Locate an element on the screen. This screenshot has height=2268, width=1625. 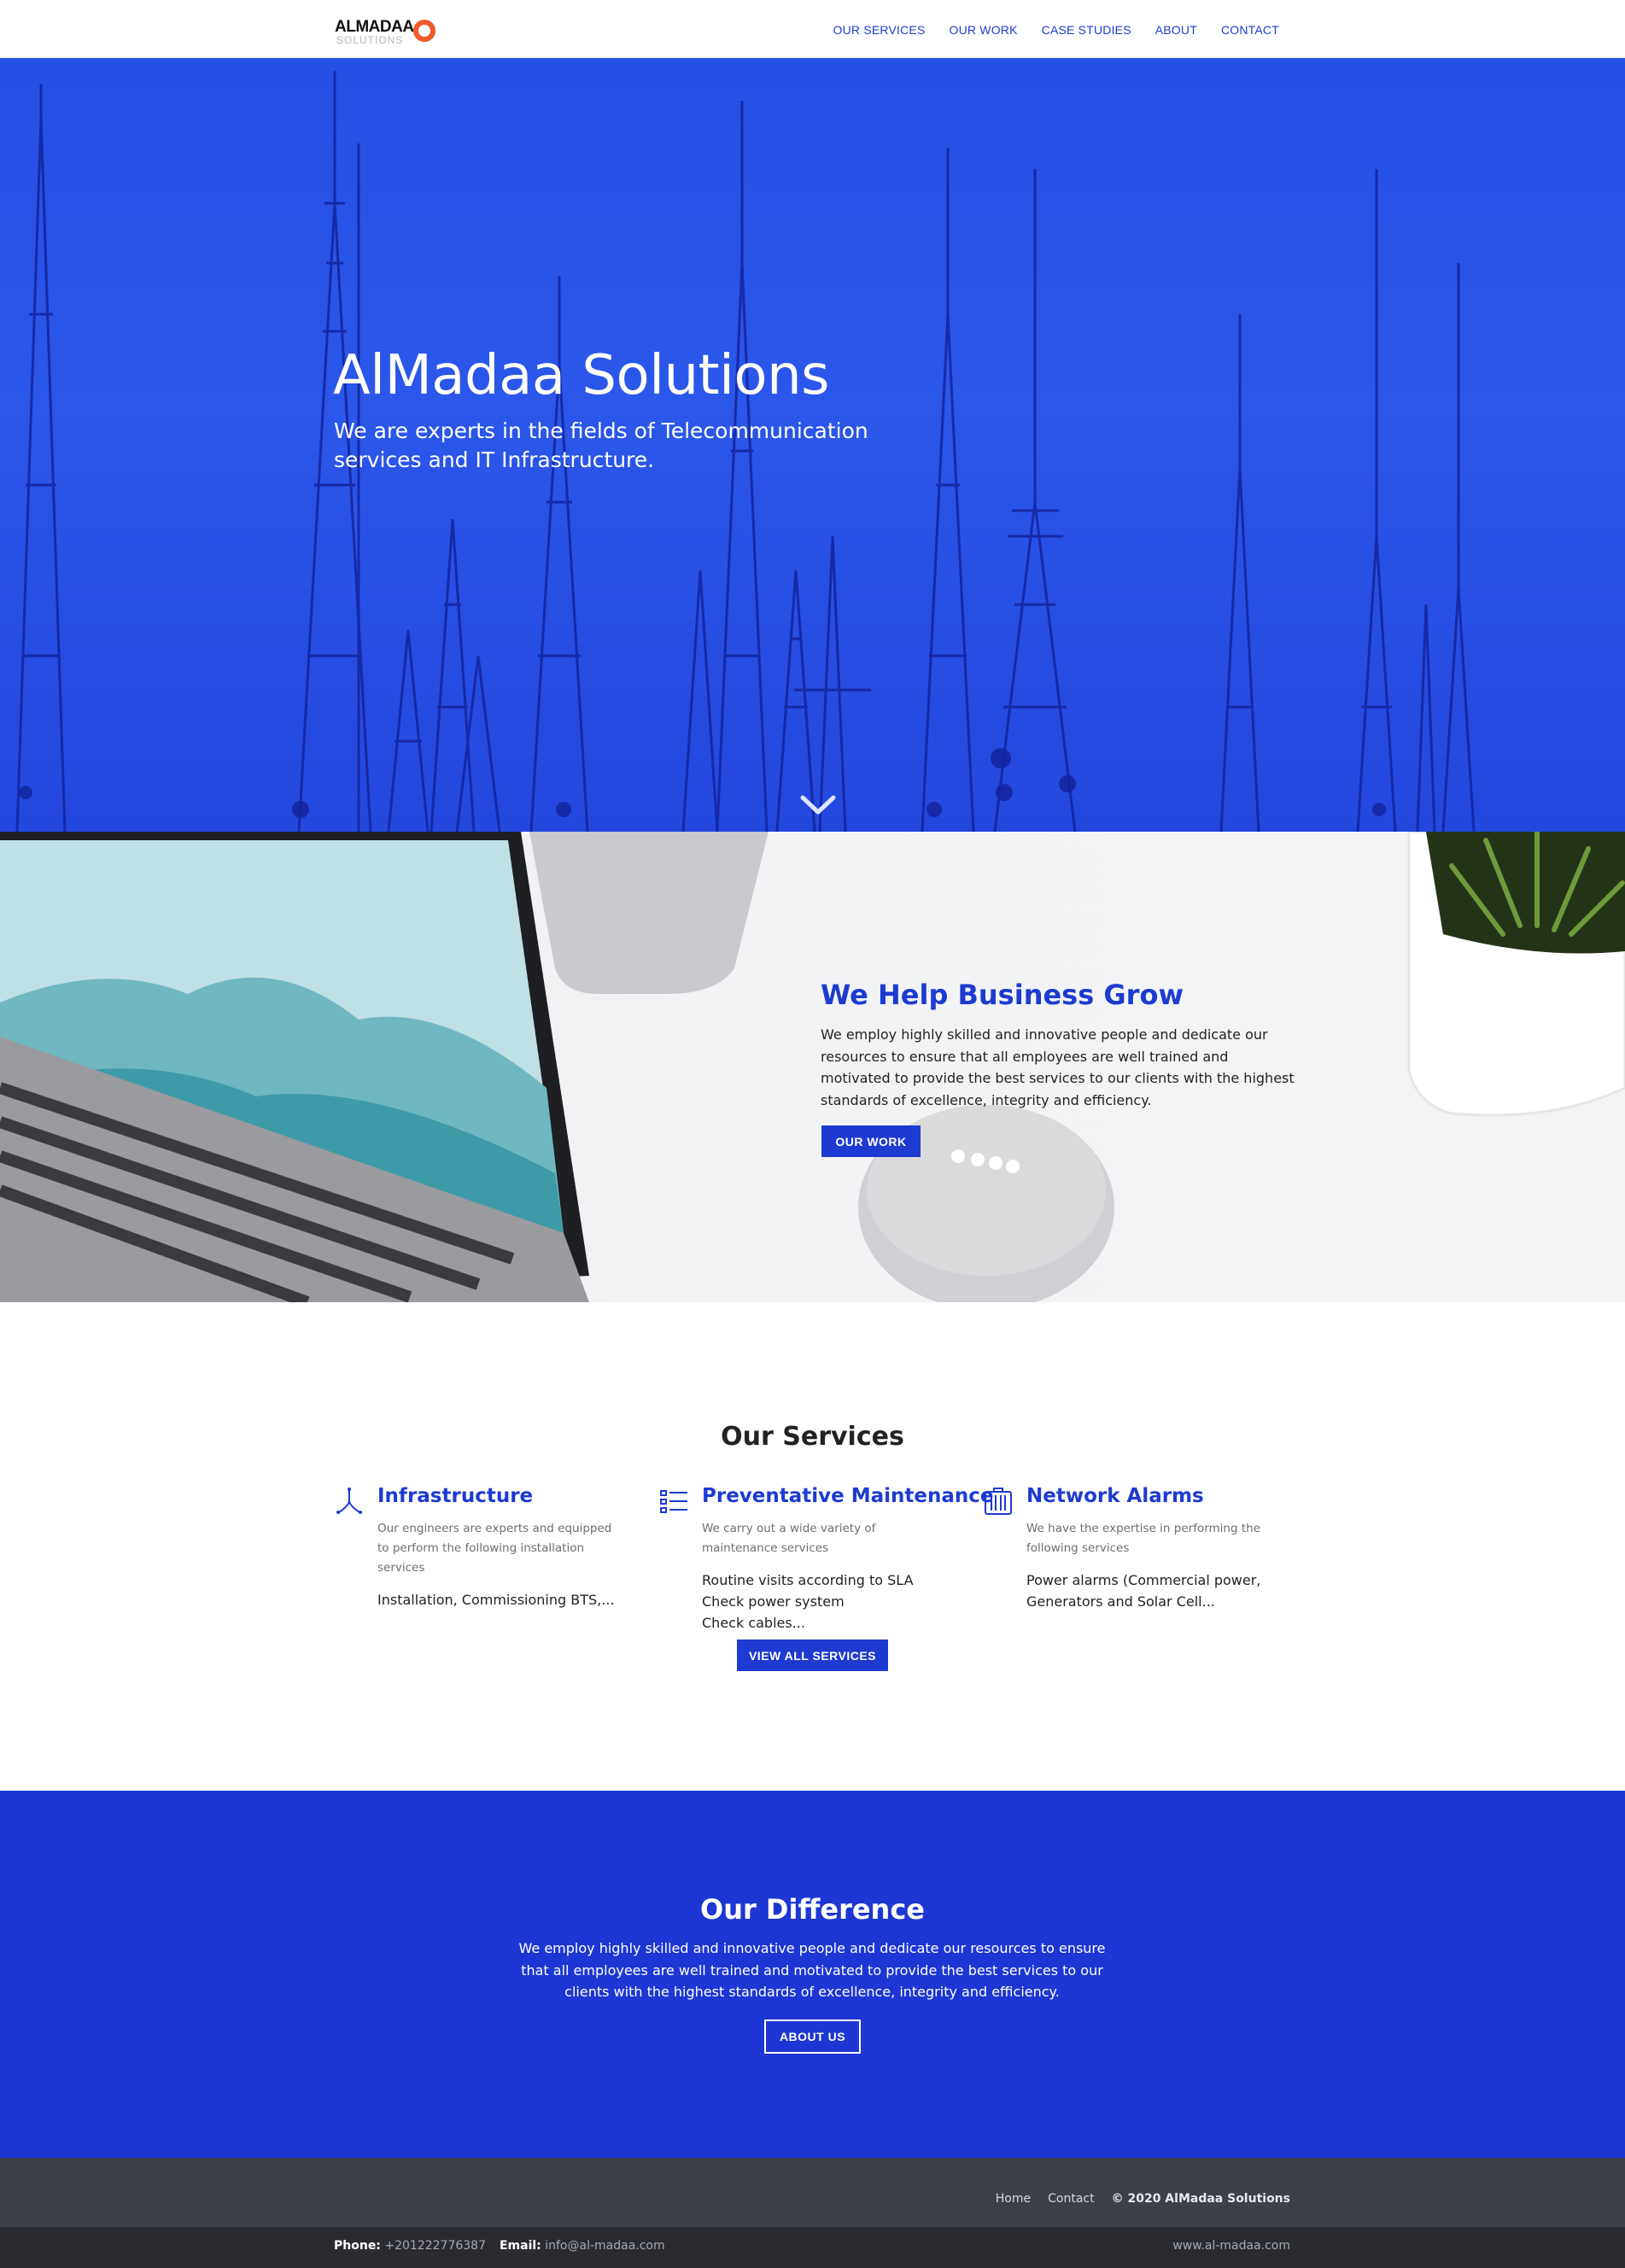
email-info: Email: info@al-madaa.com is located at coordinates (582, 2246).